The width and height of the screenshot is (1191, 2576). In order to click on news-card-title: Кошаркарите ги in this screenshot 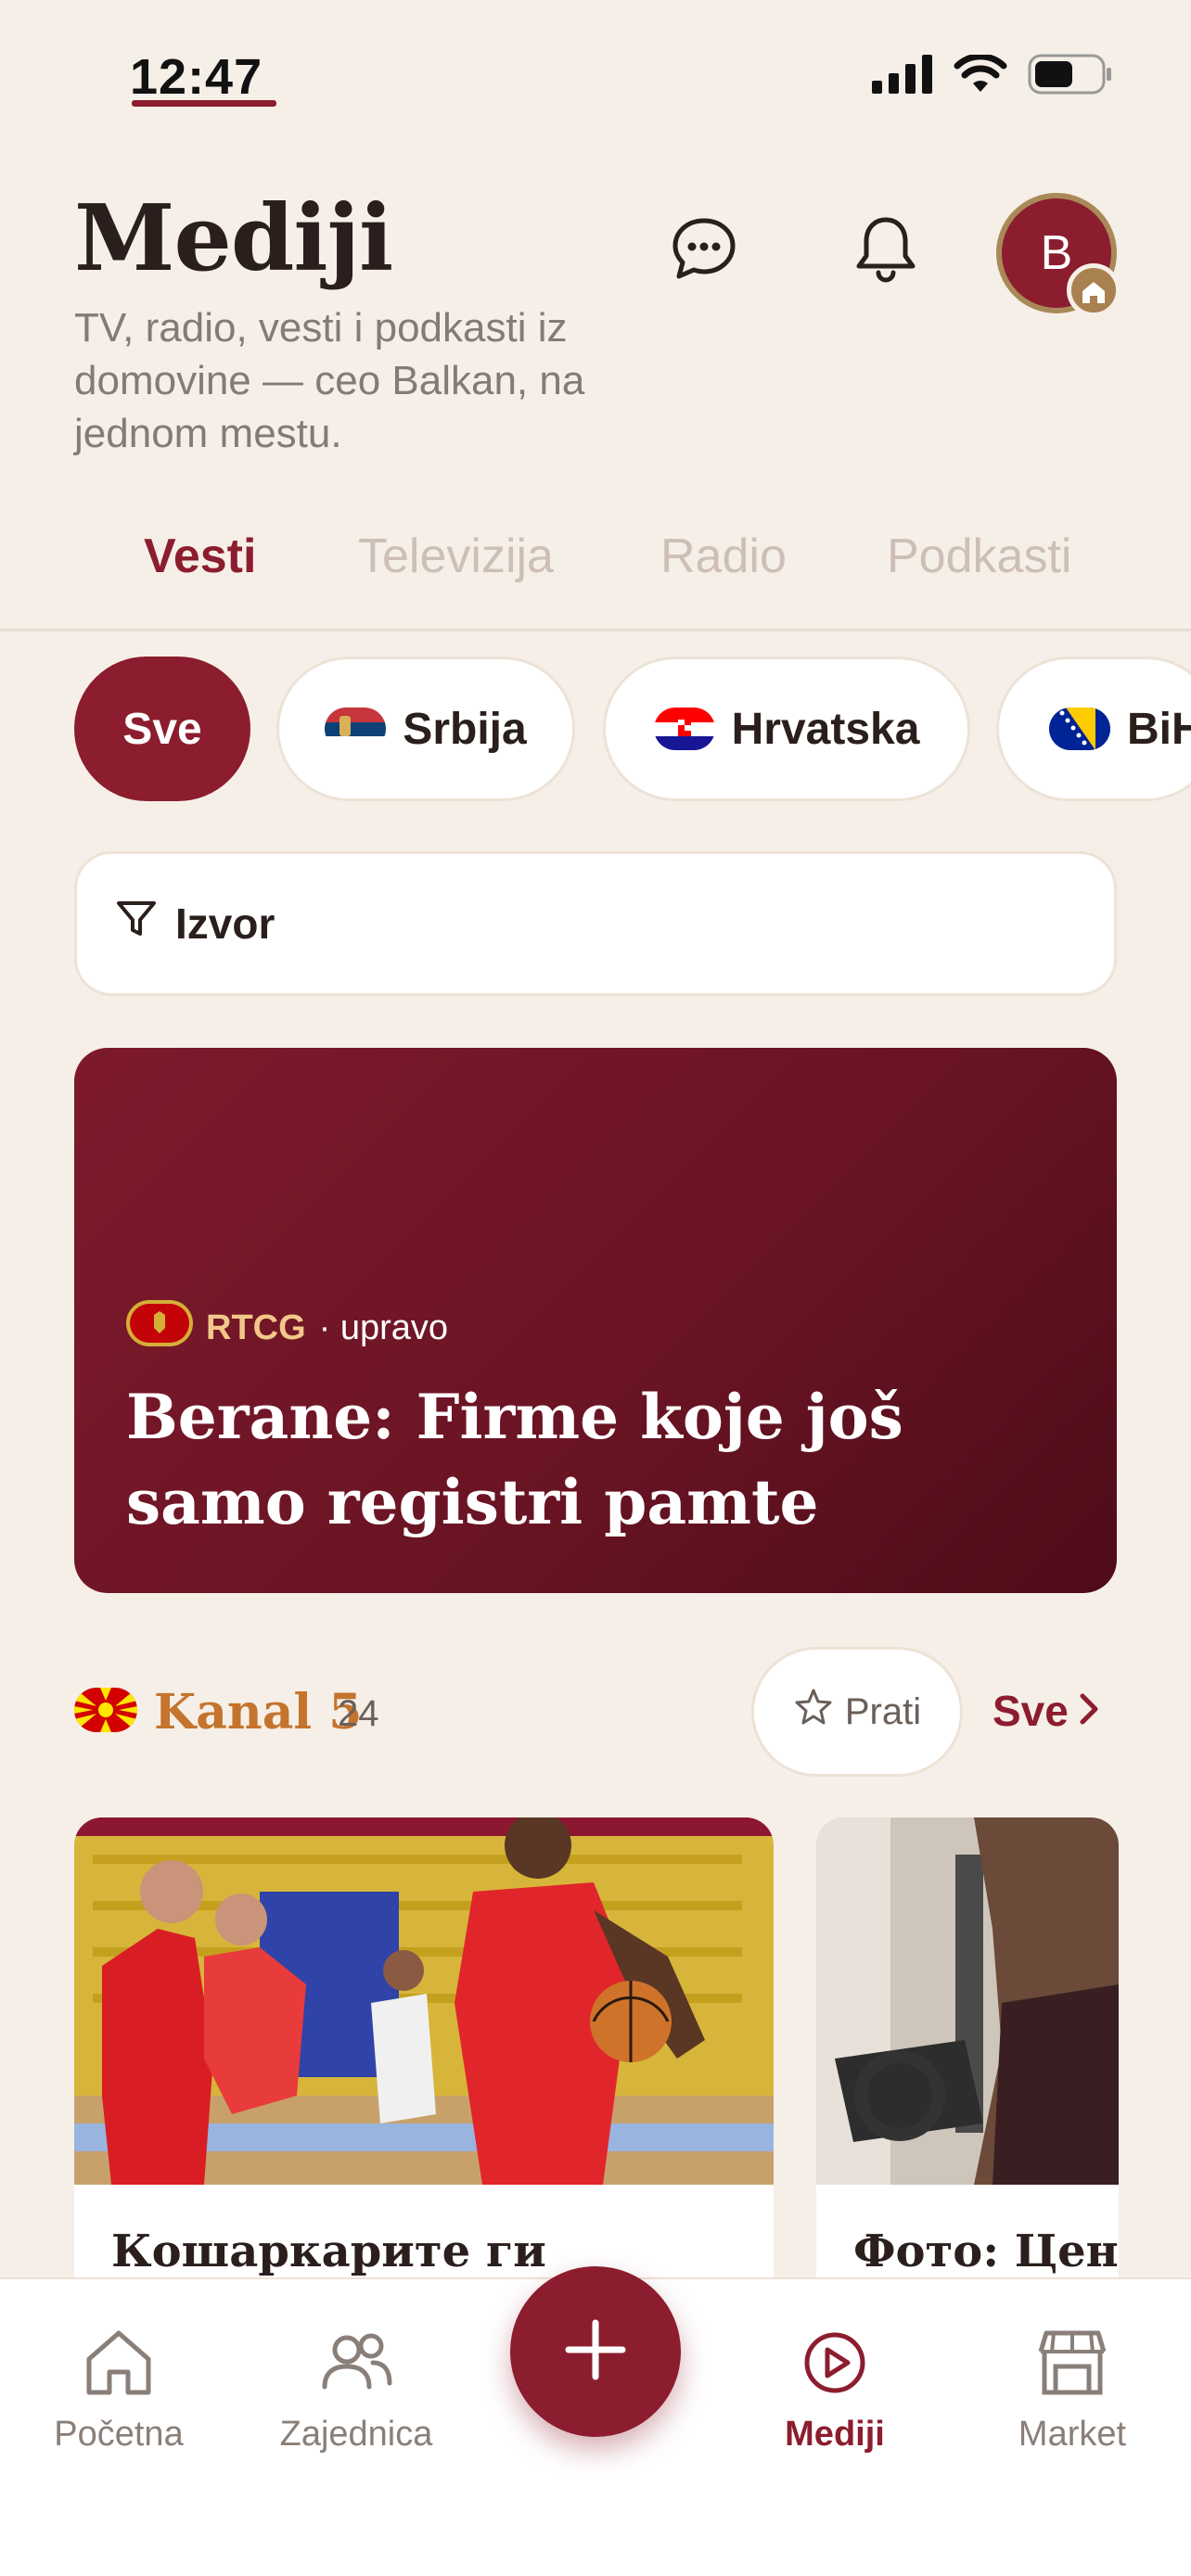, I will do `click(328, 2251)`.